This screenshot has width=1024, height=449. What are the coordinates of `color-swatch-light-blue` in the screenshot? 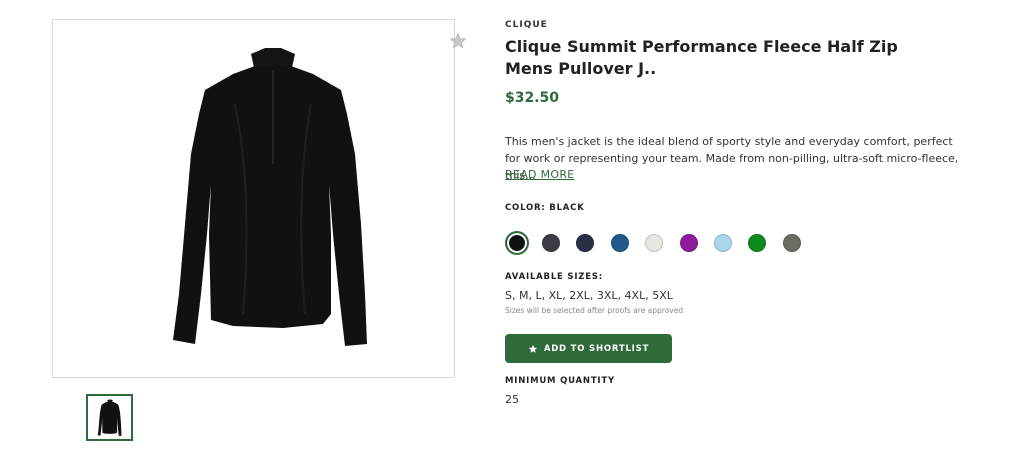 It's located at (723, 243).